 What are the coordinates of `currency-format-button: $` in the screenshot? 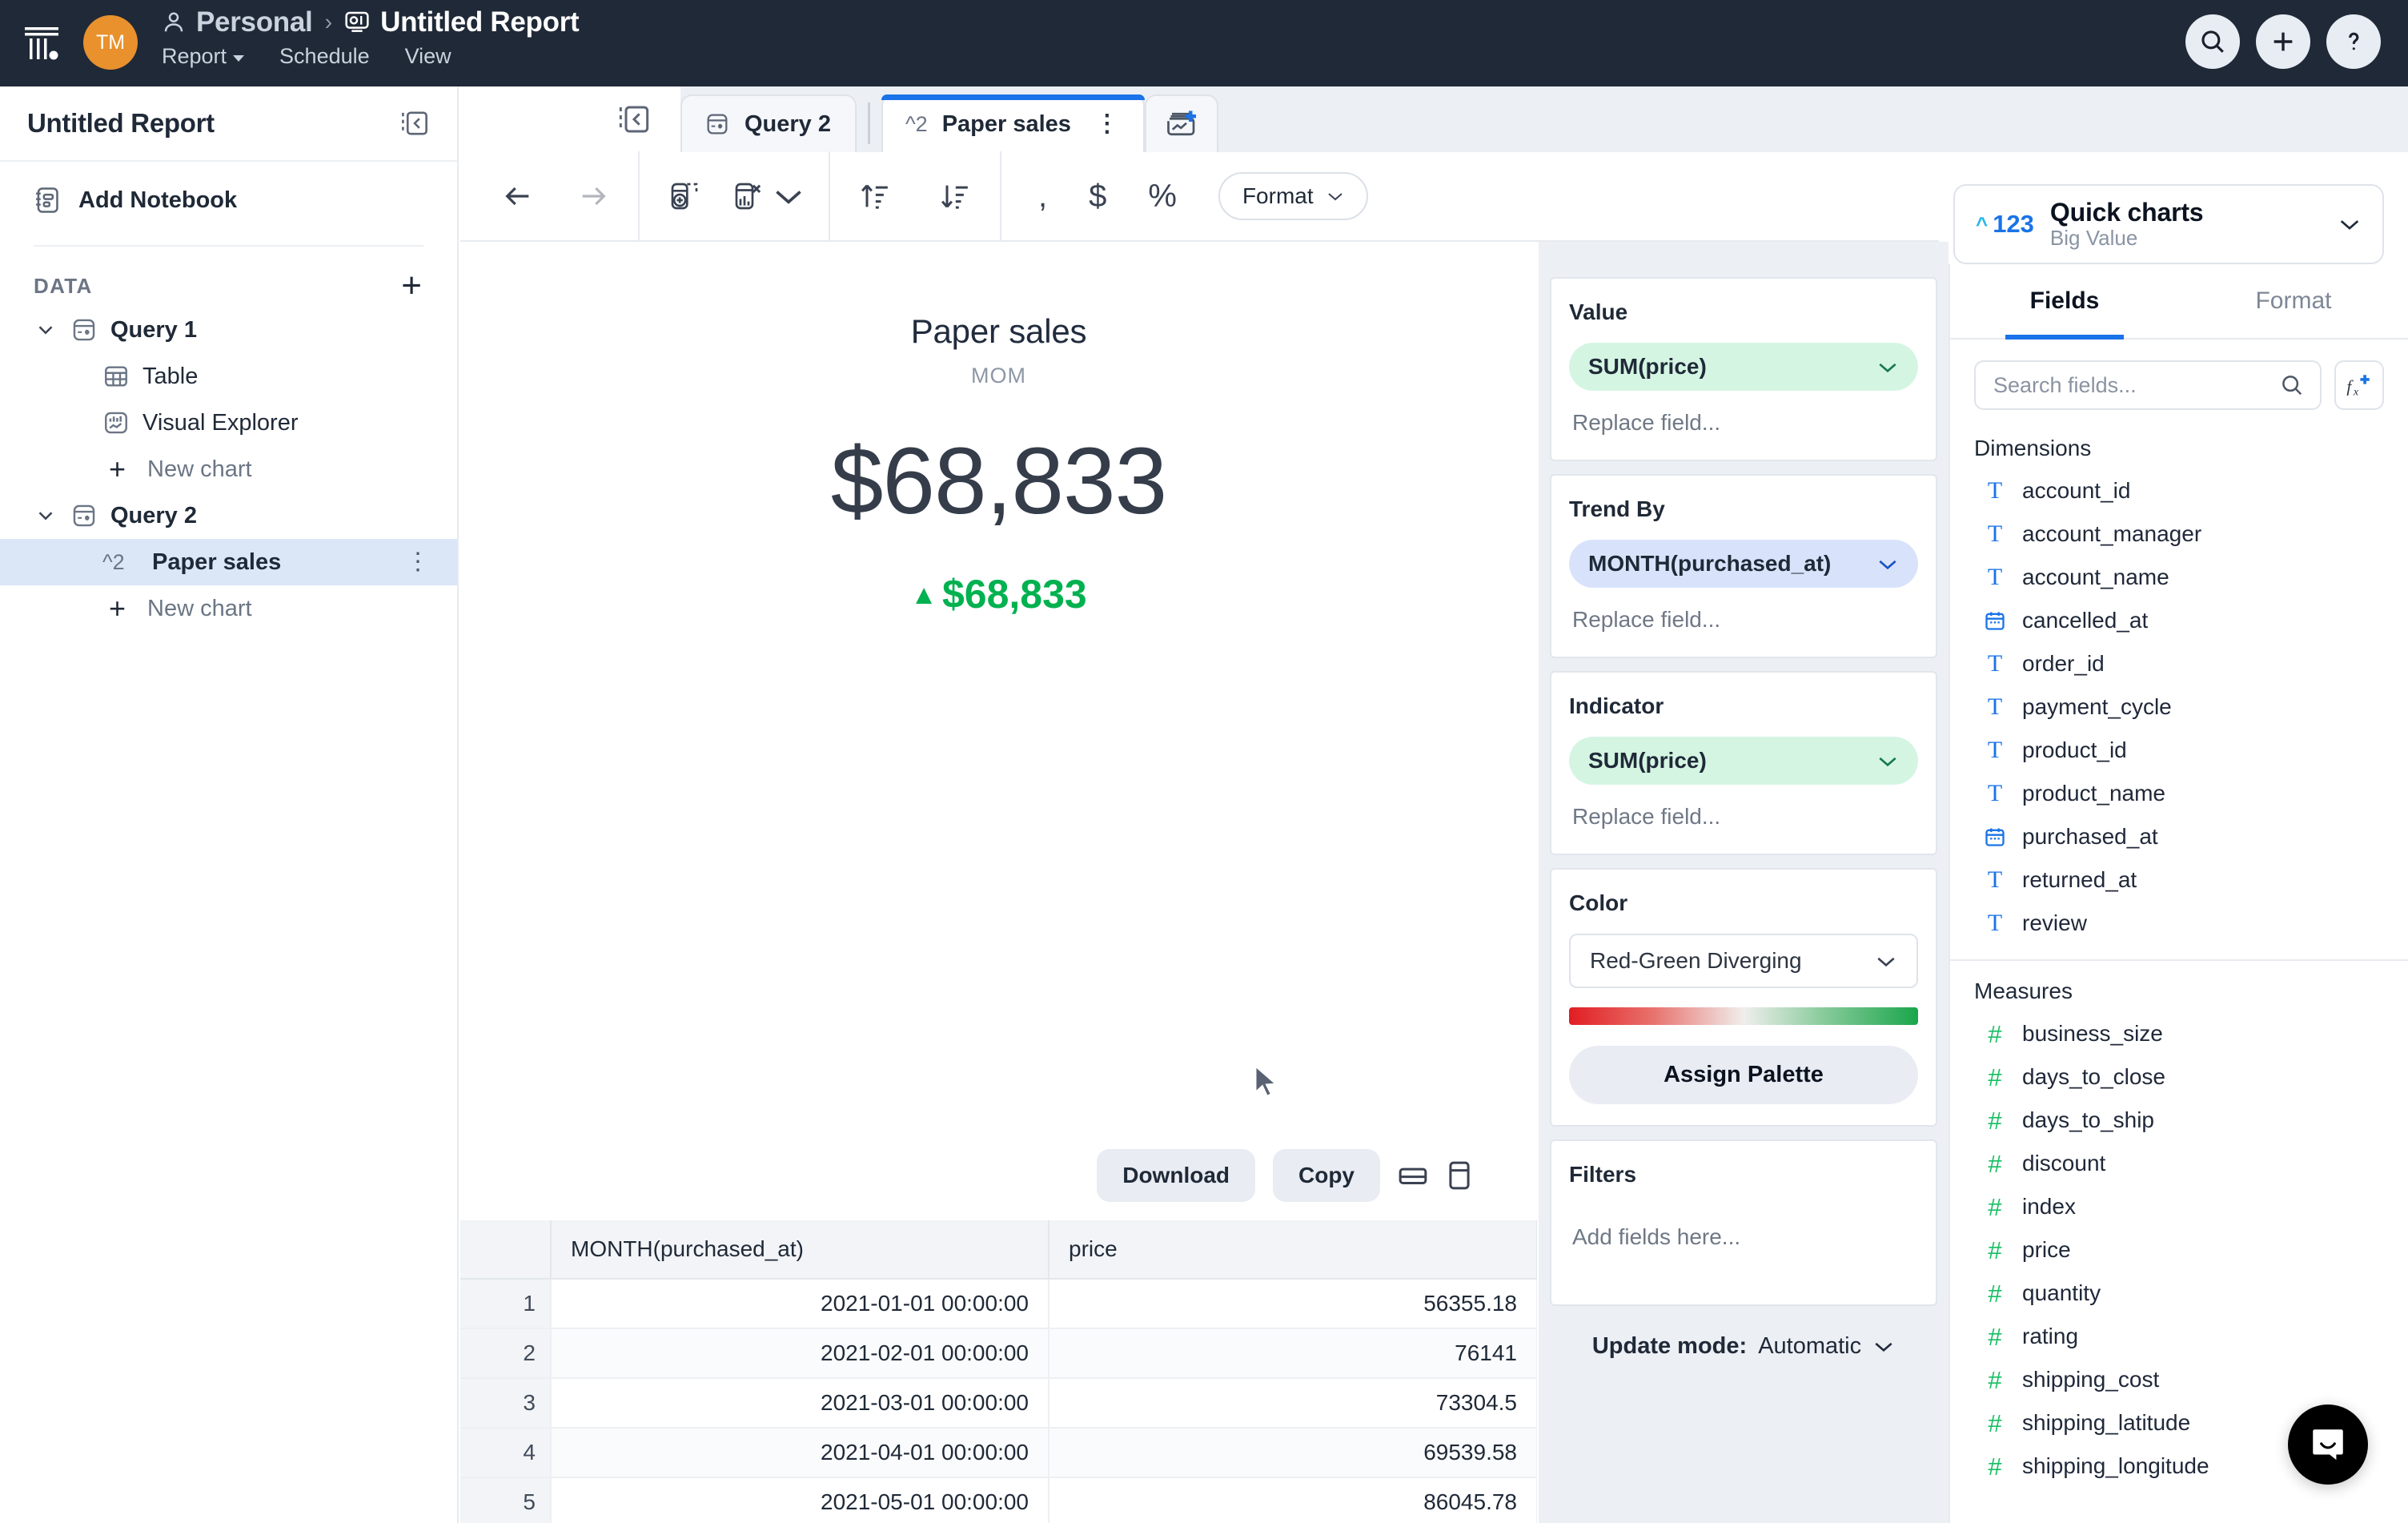 It's located at (1097, 196).